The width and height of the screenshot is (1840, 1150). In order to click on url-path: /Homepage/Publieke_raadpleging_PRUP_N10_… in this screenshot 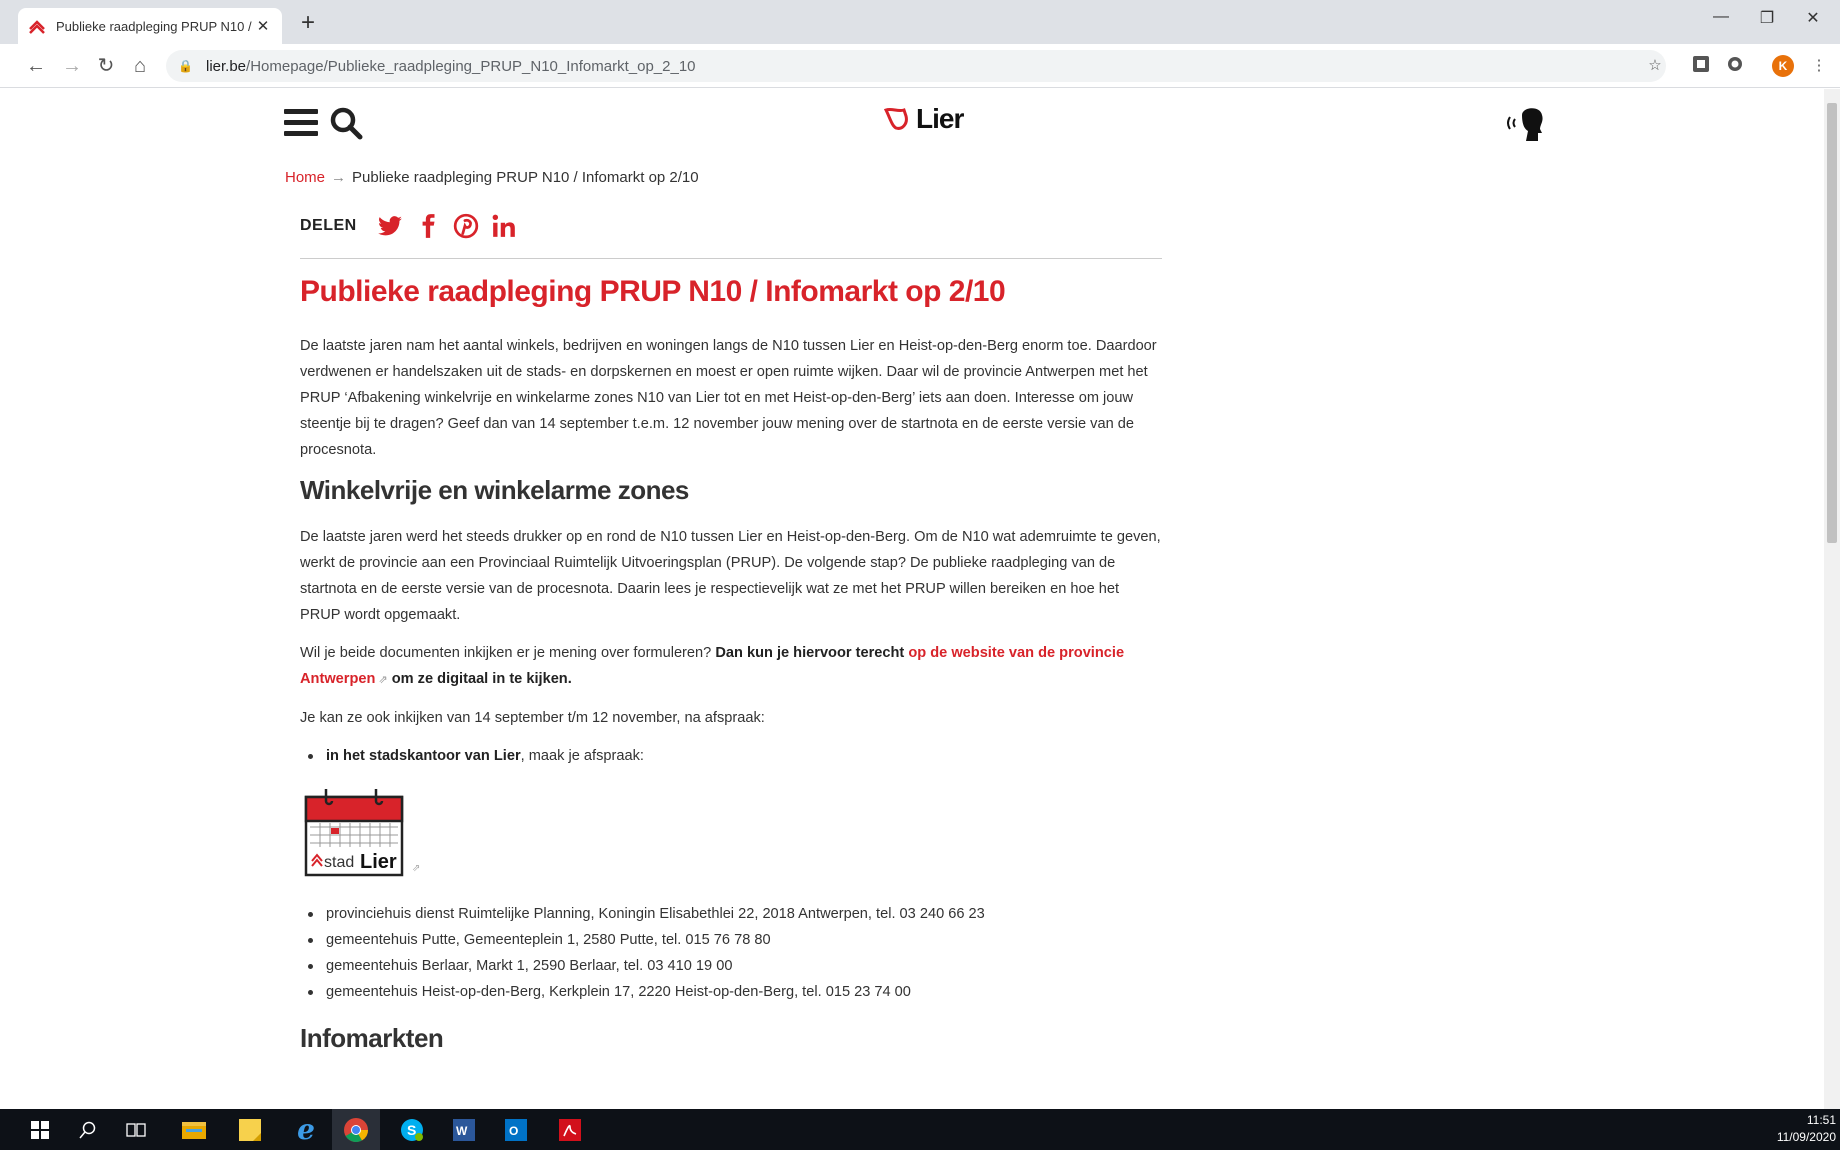, I will do `click(471, 66)`.